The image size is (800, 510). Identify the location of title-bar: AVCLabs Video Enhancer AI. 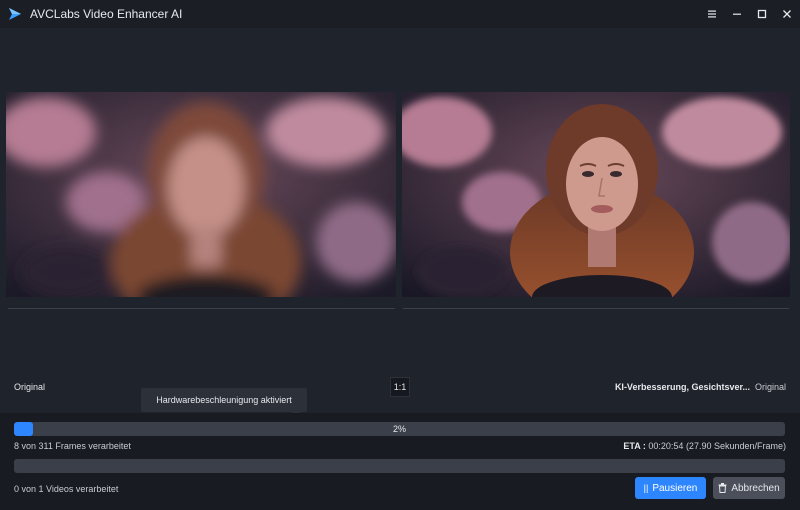
(400, 14).